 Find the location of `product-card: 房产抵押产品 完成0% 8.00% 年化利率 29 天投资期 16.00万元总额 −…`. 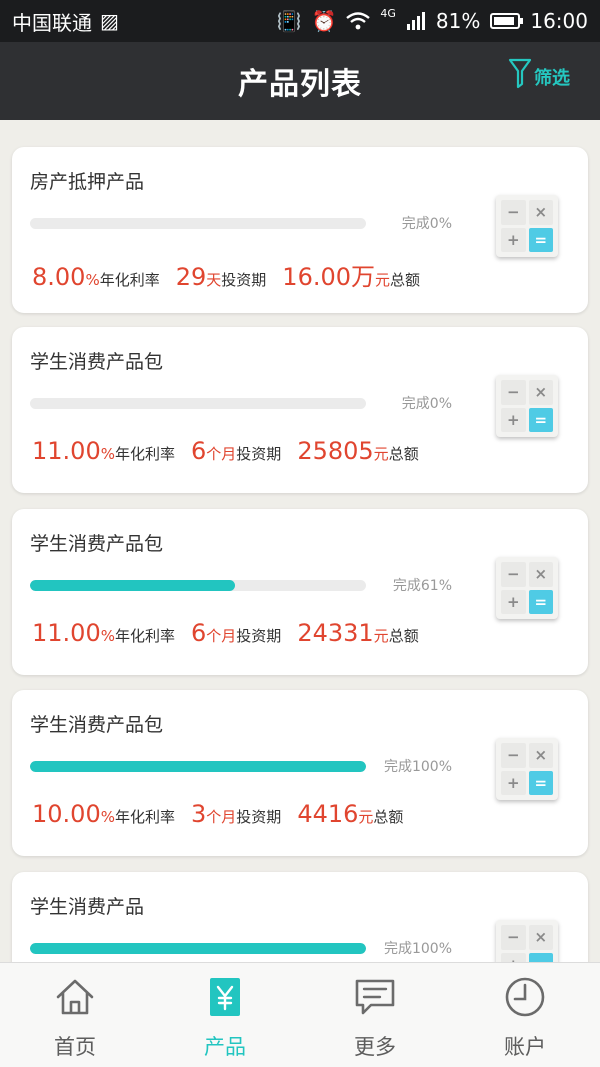

product-card: 房产抵押产品 完成0% 8.00% 年化利率 29 天投资期 16.00万元总额 −… is located at coordinates (300, 230).